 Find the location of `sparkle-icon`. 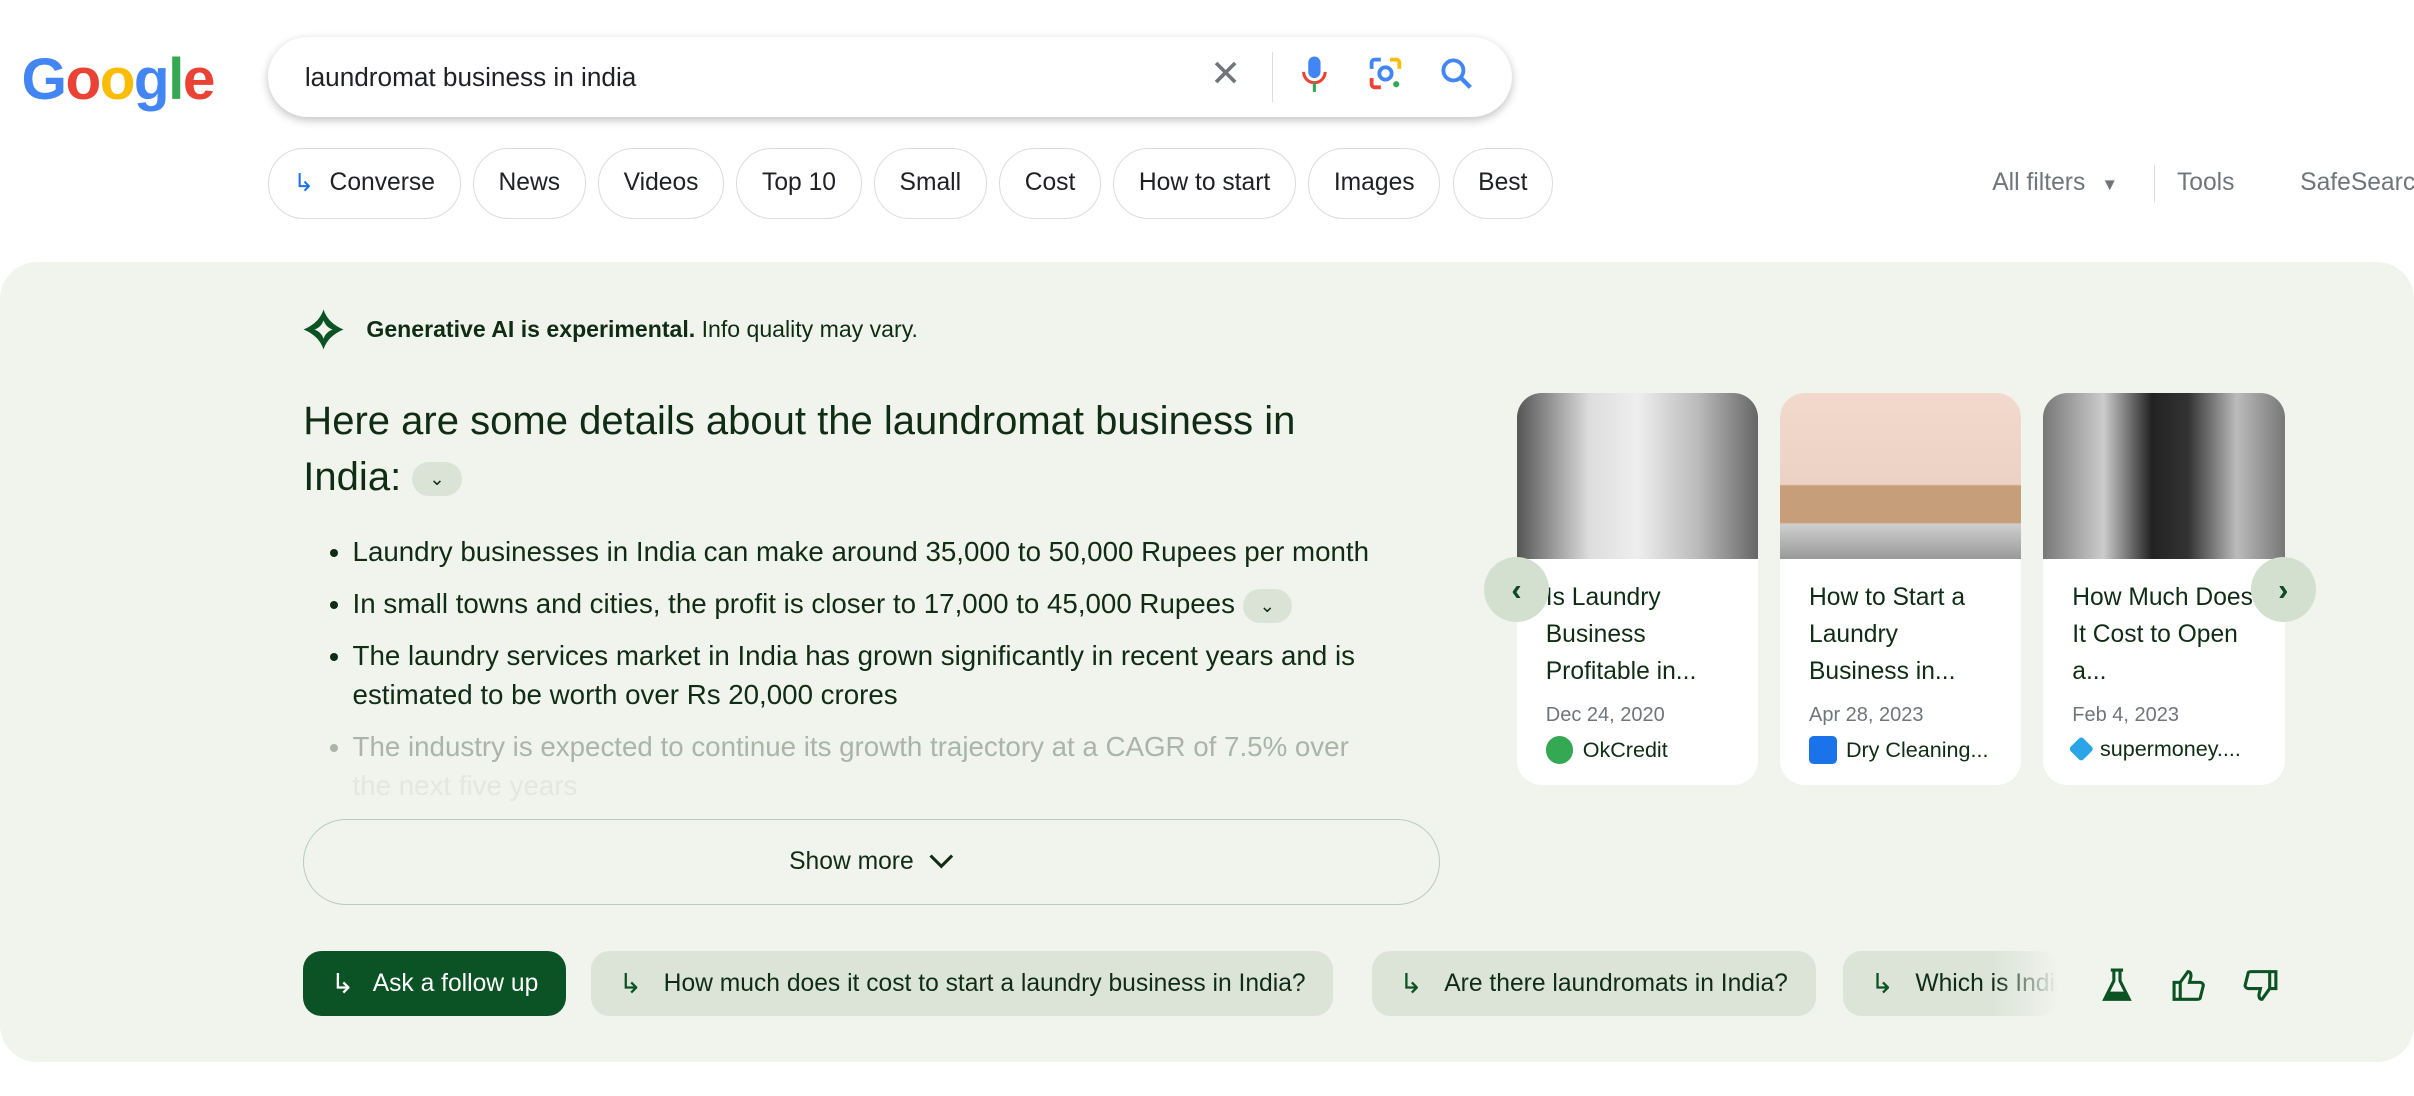

sparkle-icon is located at coordinates (323, 329).